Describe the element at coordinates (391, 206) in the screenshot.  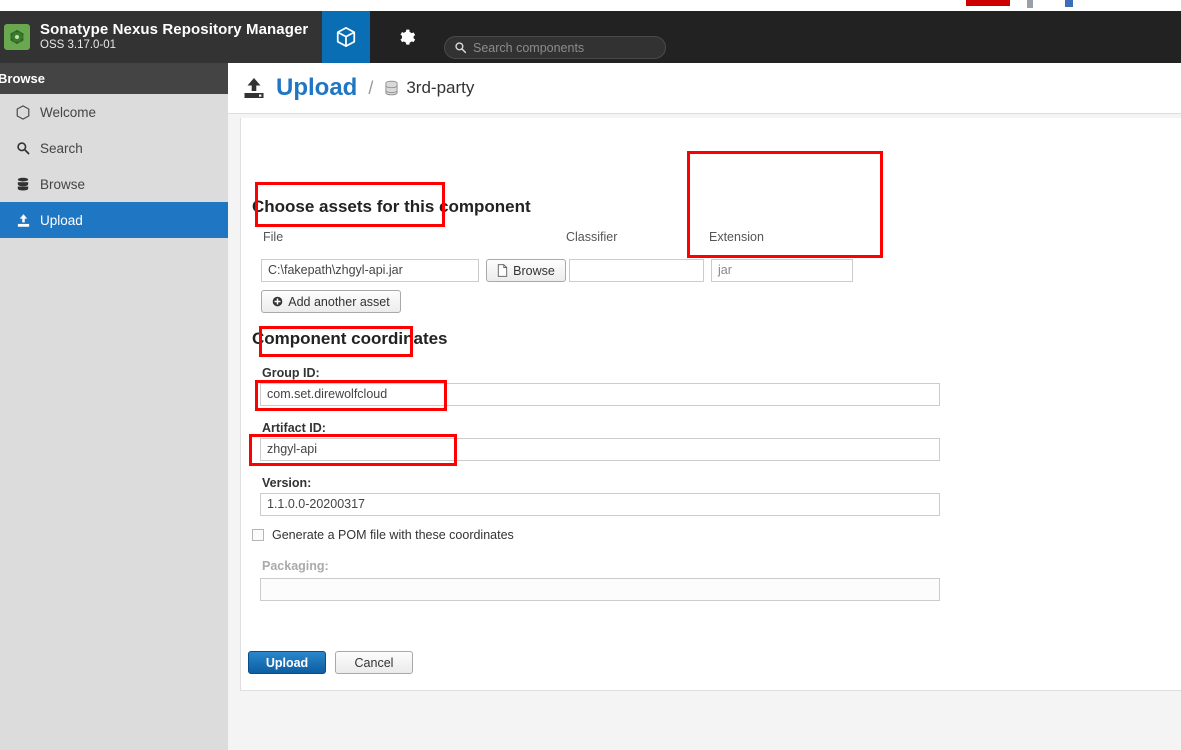
I see `assets-section-title: Choose assets for this component` at that location.